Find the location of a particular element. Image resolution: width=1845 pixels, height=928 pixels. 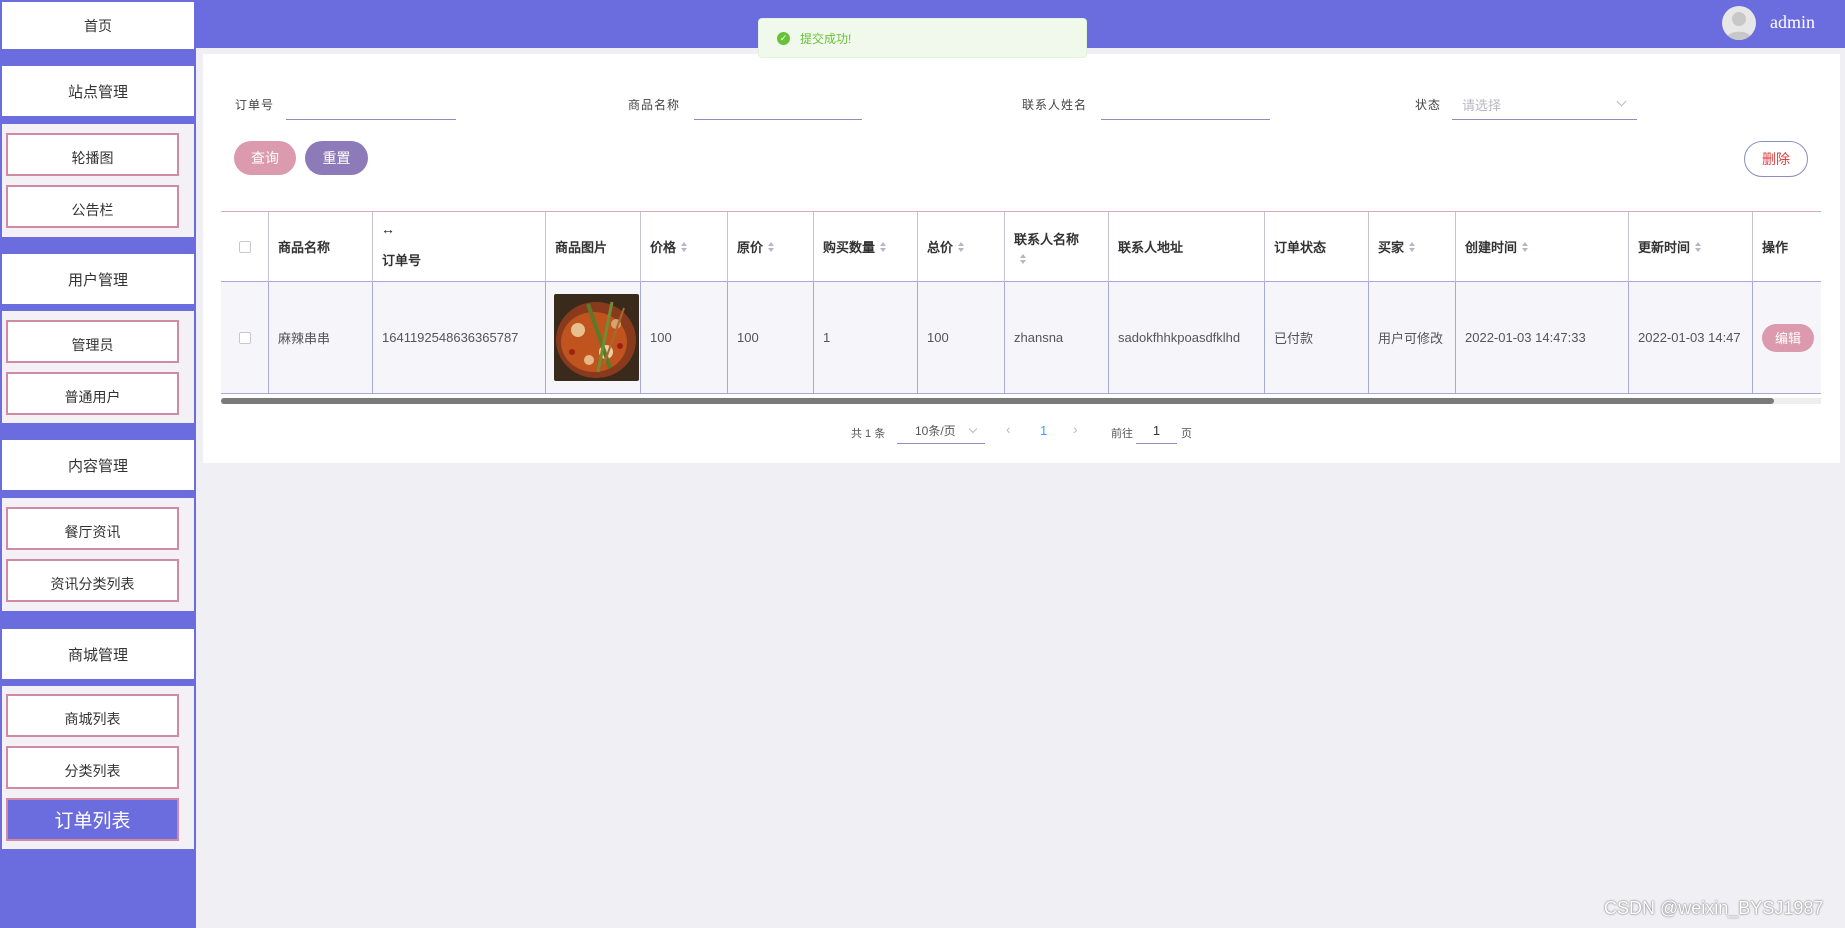

edit-button: 编辑 is located at coordinates (1788, 337).